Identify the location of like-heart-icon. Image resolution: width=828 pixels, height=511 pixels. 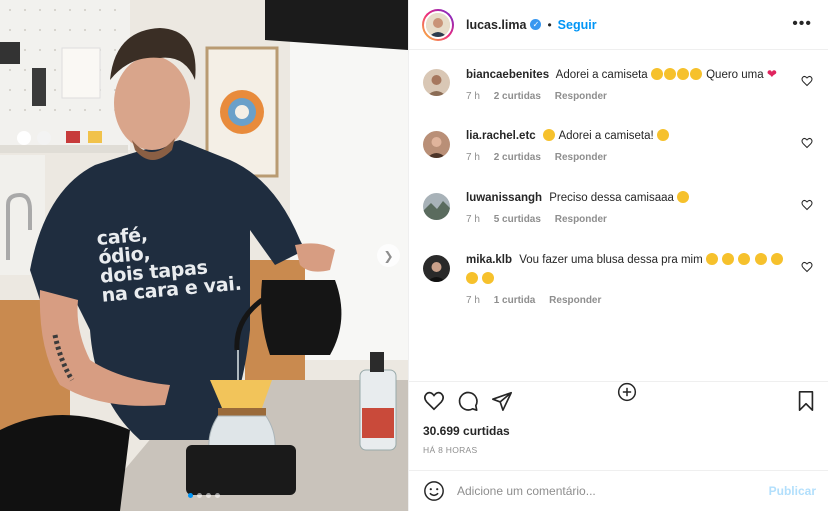
(434, 401).